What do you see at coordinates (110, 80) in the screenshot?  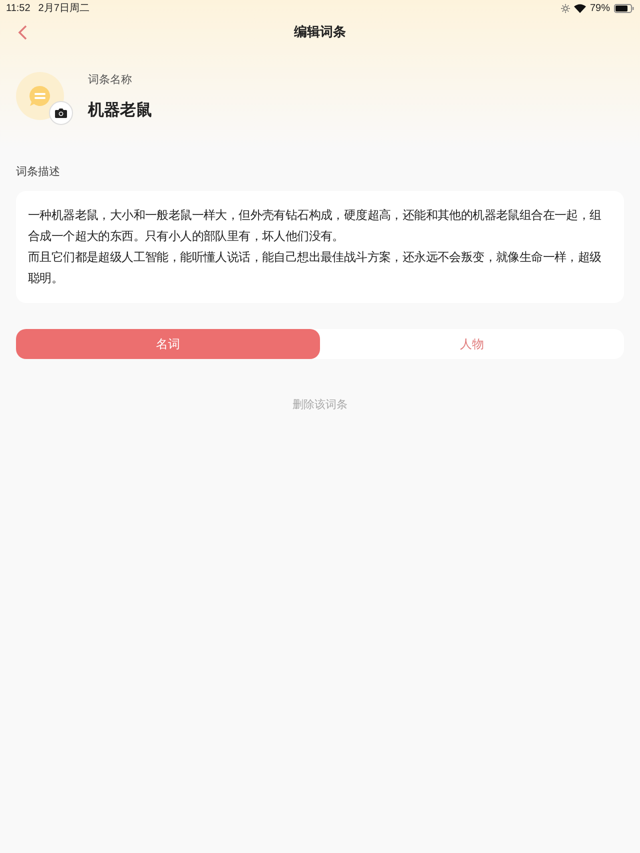 I see `name-label: 词条名称` at bounding box center [110, 80].